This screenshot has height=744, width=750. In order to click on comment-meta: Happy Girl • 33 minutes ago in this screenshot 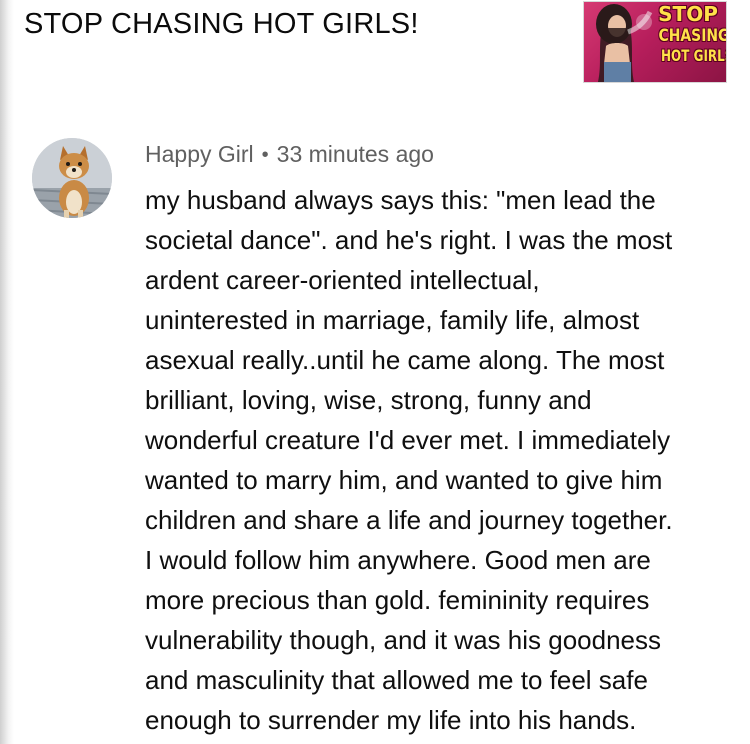, I will do `click(289, 154)`.